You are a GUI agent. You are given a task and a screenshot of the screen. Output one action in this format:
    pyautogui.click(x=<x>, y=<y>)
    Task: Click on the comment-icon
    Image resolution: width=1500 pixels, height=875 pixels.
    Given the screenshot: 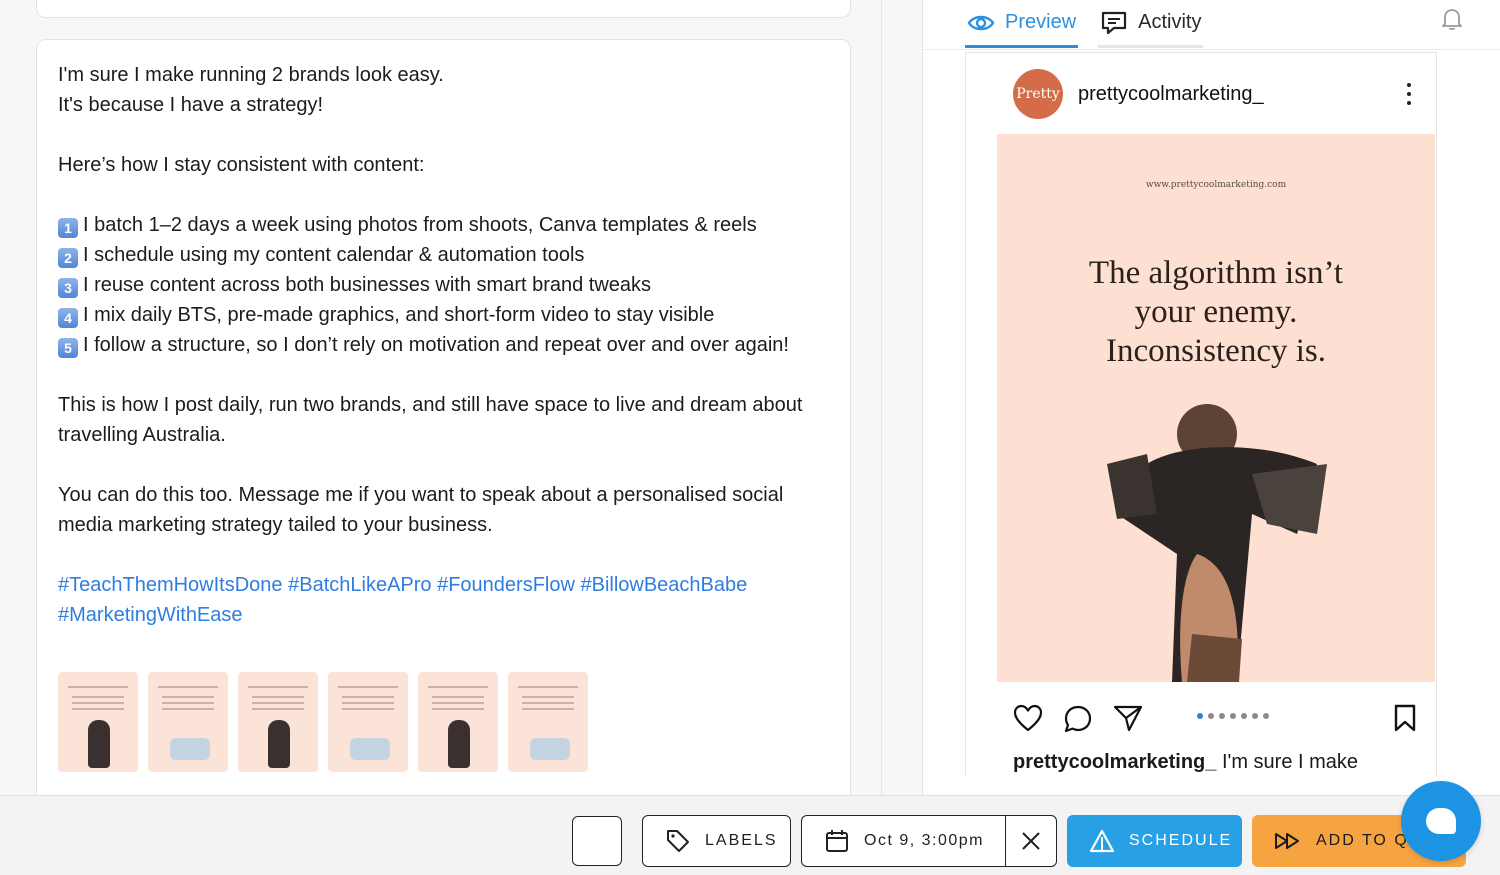 What is the action you would take?
    pyautogui.click(x=1114, y=22)
    